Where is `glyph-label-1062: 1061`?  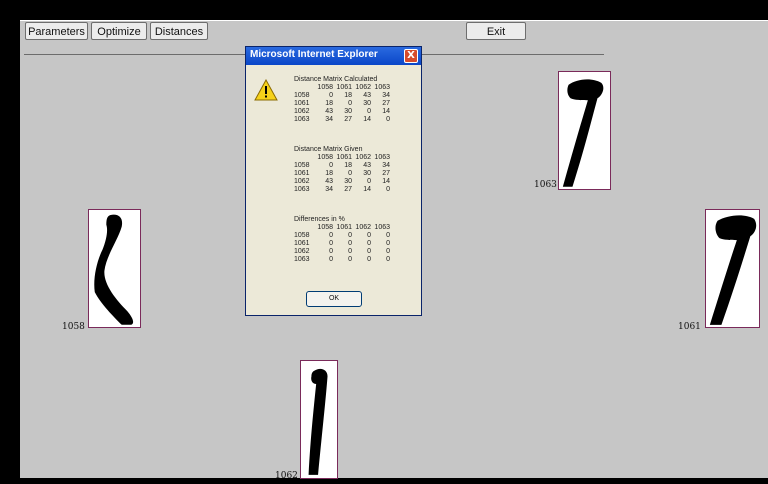 glyph-label-1062: 1061 is located at coordinates (689, 327).